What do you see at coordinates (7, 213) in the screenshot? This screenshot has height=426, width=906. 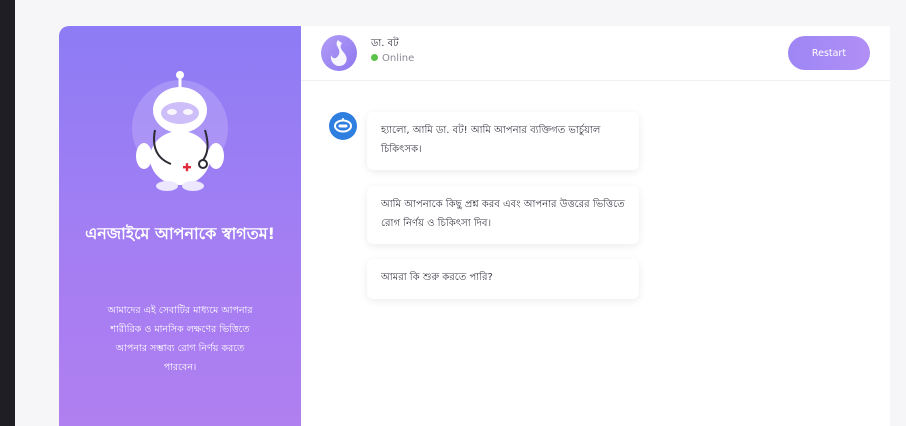 I see `left-edge-strip` at bounding box center [7, 213].